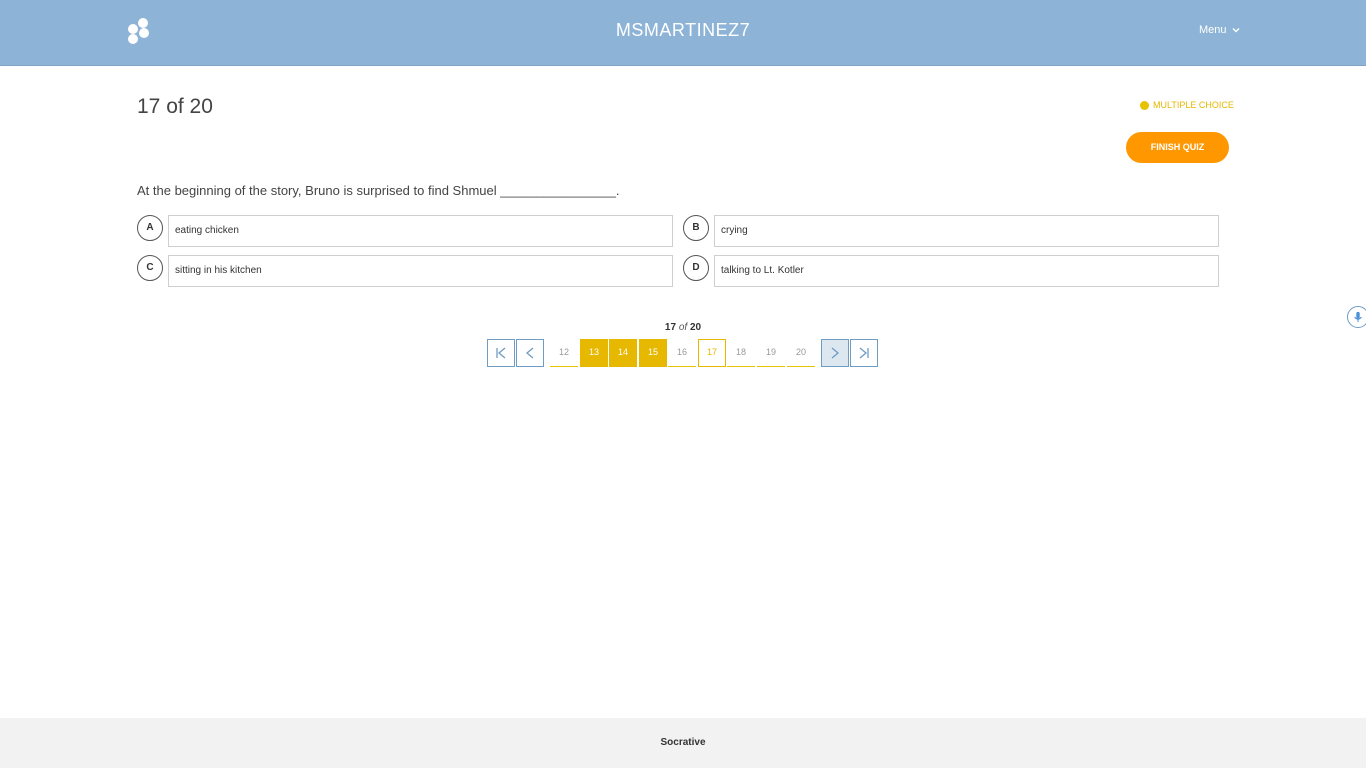 The height and width of the screenshot is (768, 1366). What do you see at coordinates (1177, 147) in the screenshot?
I see `finish-quiz-button: FINISH QUIZ` at bounding box center [1177, 147].